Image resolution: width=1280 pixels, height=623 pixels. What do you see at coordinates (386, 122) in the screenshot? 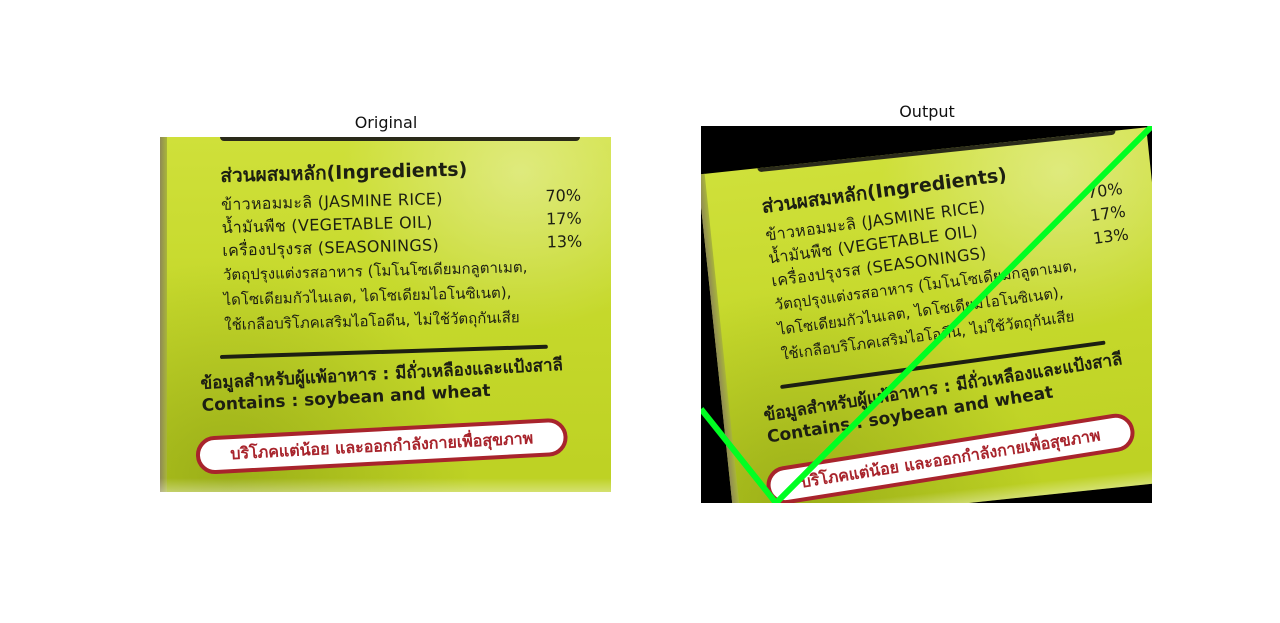
I see `original-title: Original` at bounding box center [386, 122].